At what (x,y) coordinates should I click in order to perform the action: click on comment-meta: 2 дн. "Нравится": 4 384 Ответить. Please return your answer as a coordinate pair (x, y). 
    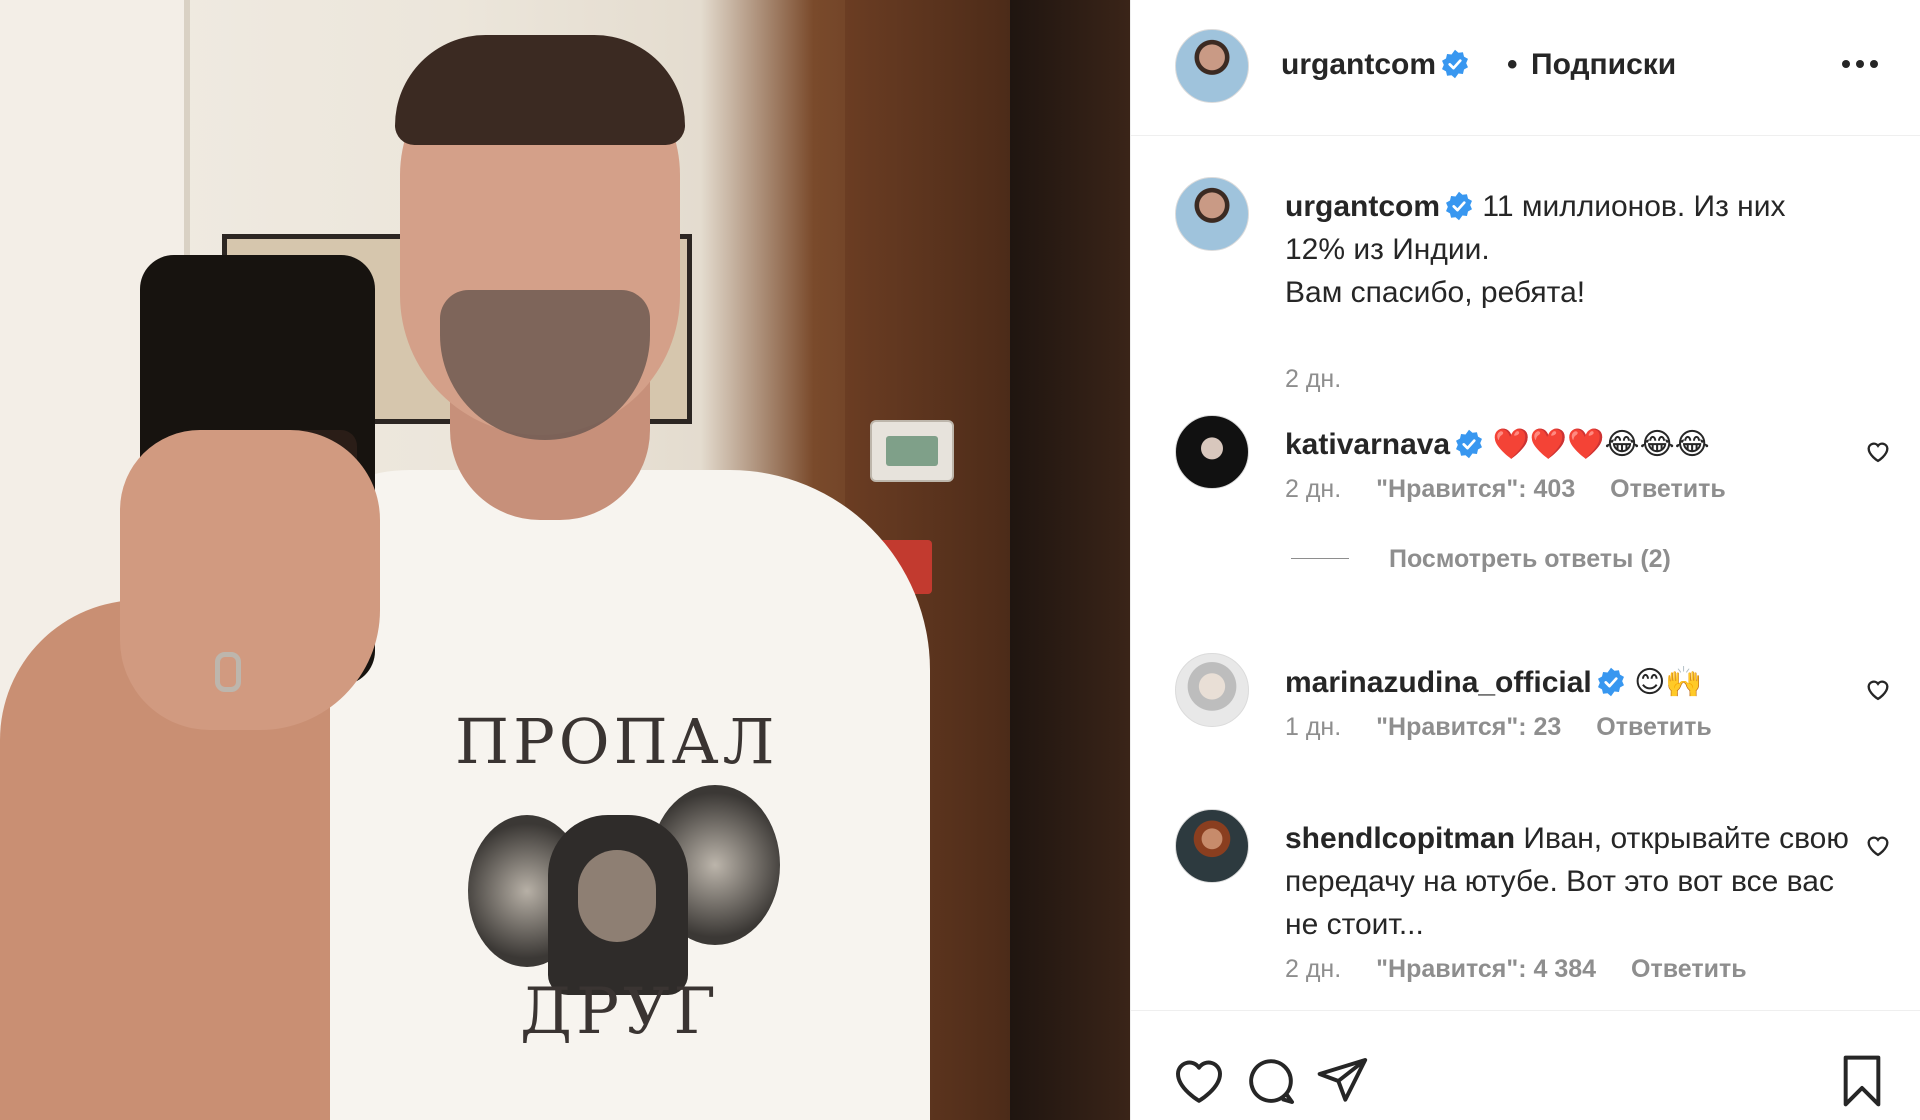
    Looking at the image, I should click on (1530, 969).